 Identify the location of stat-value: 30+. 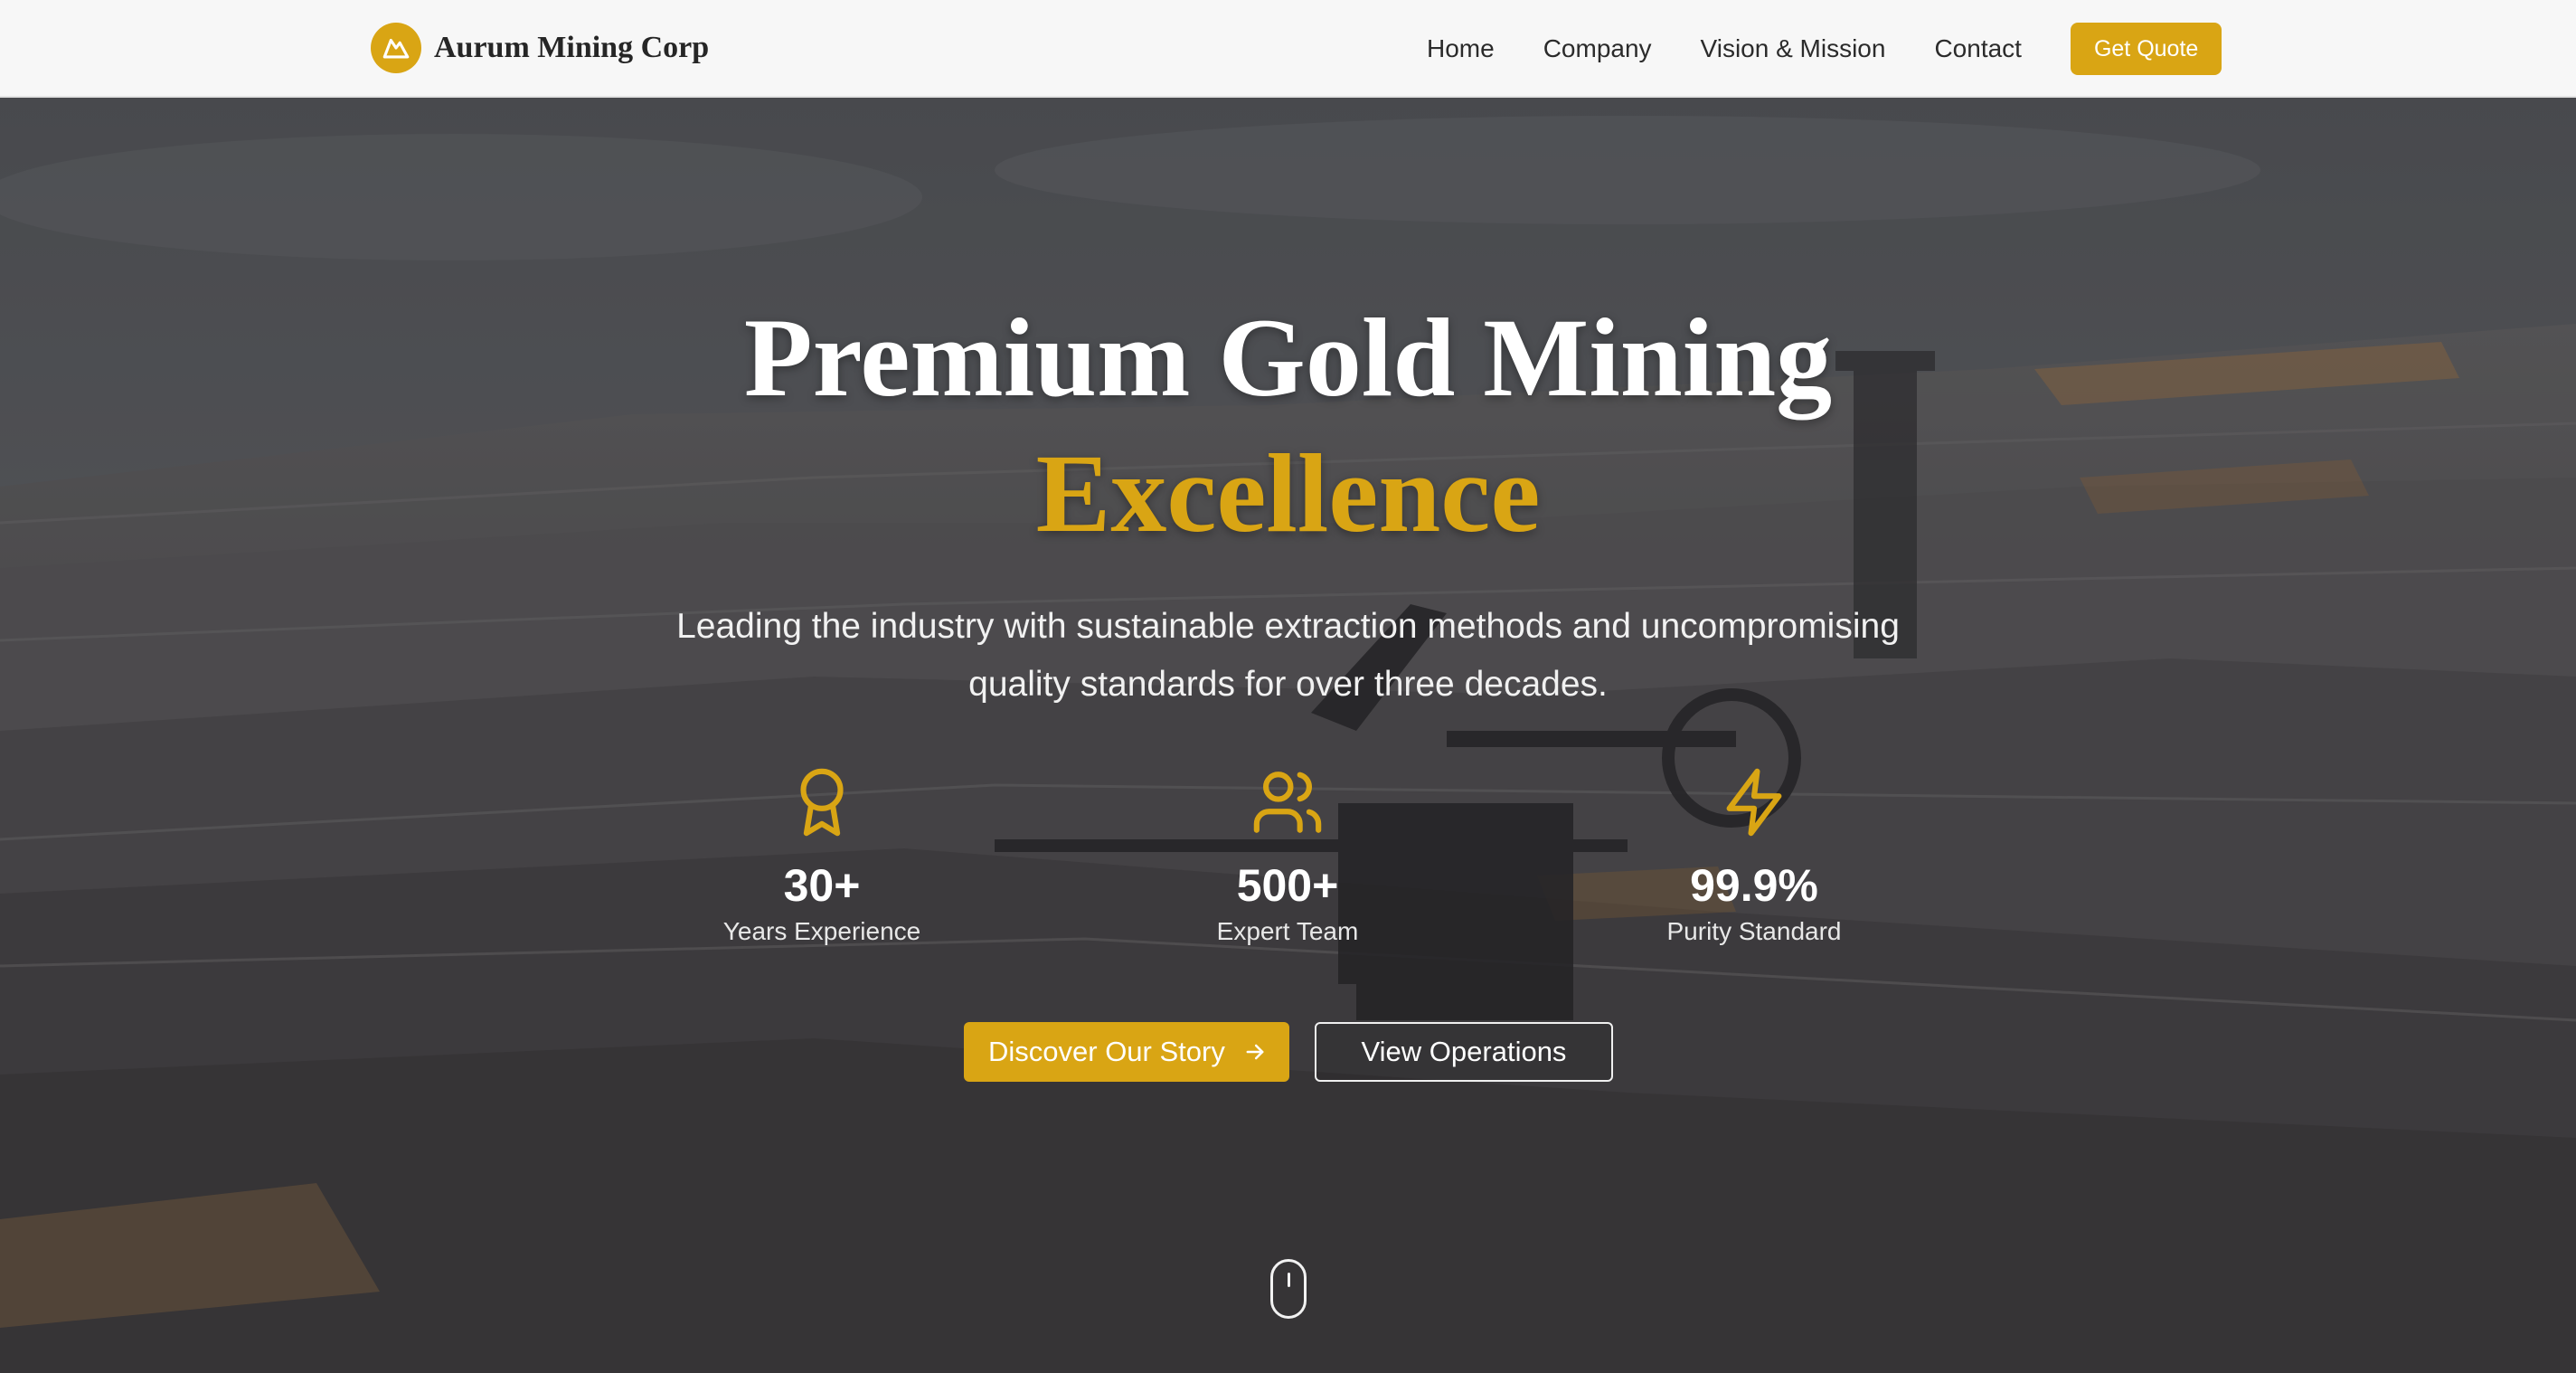
(822, 885).